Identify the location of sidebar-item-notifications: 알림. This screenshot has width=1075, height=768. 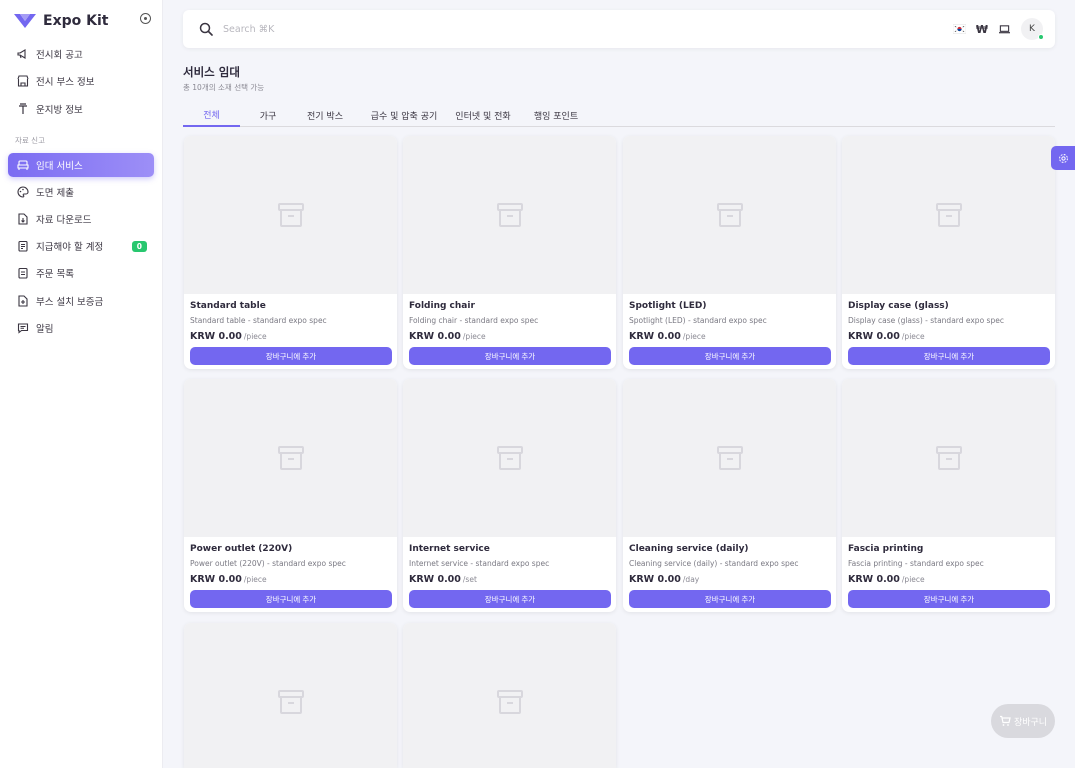
(81, 328).